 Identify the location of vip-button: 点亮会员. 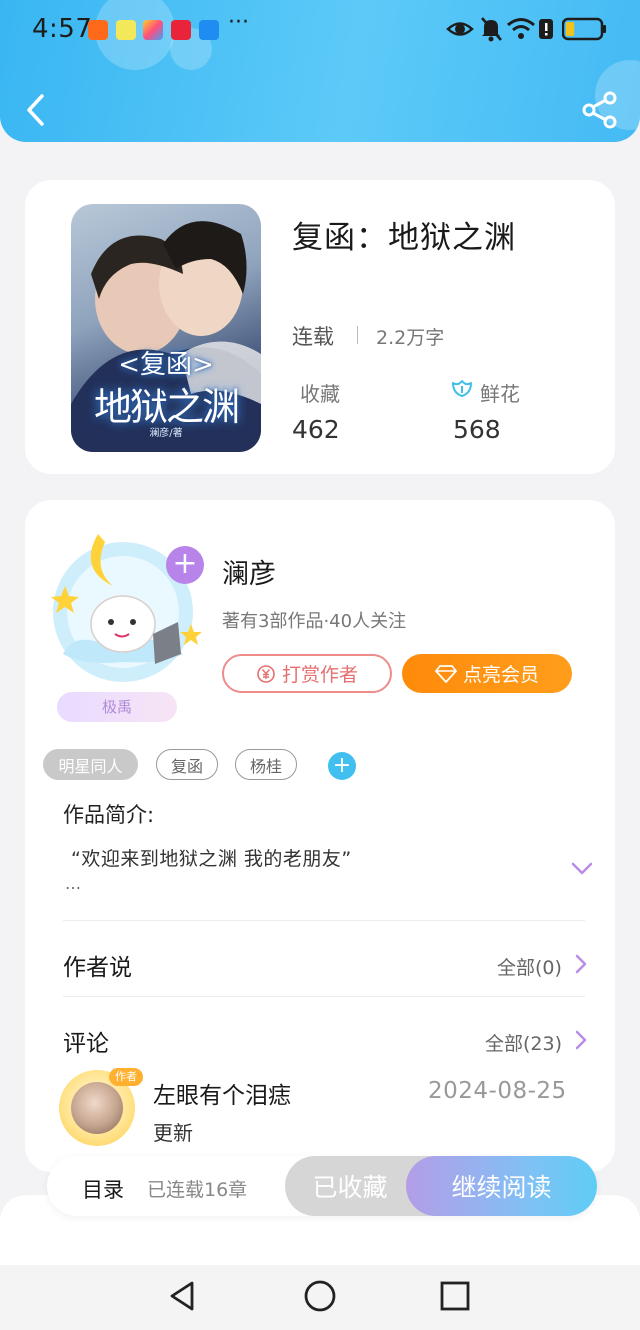
(487, 673).